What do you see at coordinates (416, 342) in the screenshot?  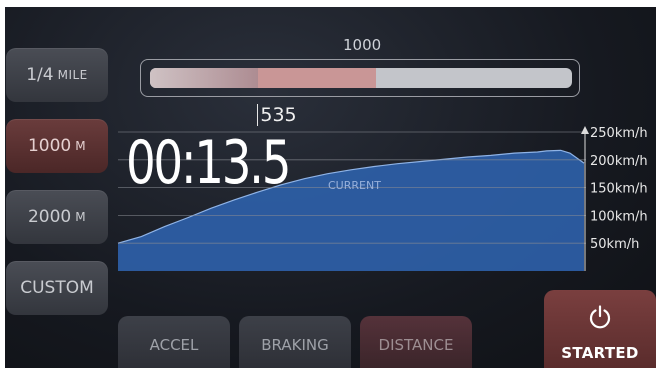 I see `tab-distance: DISTANCE` at bounding box center [416, 342].